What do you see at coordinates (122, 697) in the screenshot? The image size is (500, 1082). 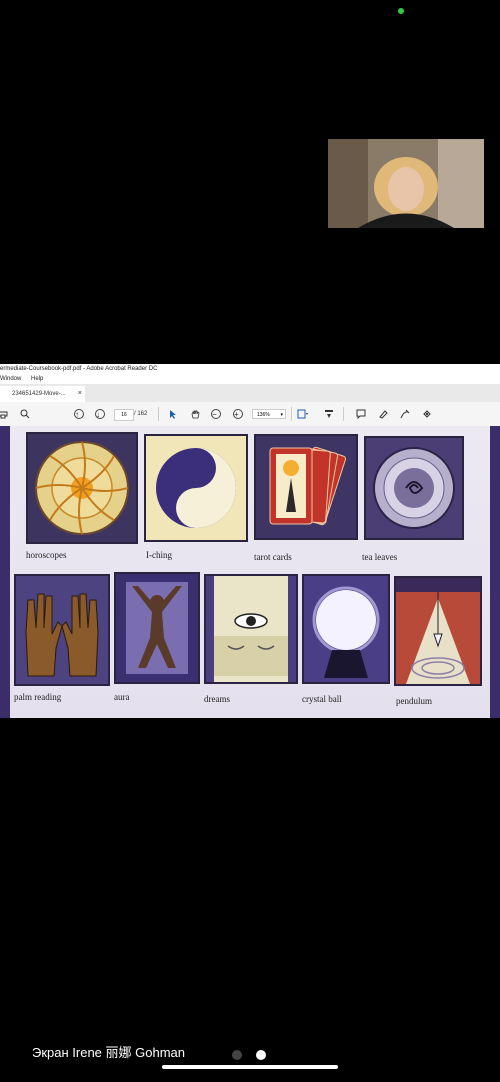 I see `caption-aura: aura` at bounding box center [122, 697].